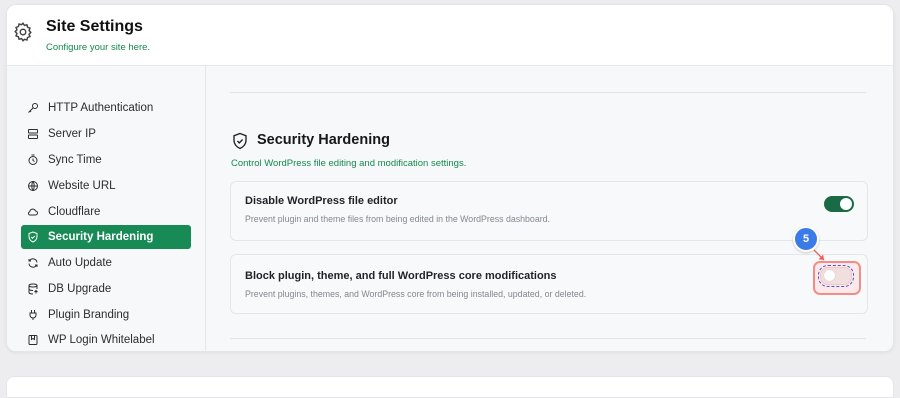  I want to click on sidebar-item-wp-login-whitelabel: WP Login Whitelabel, so click(106, 339).